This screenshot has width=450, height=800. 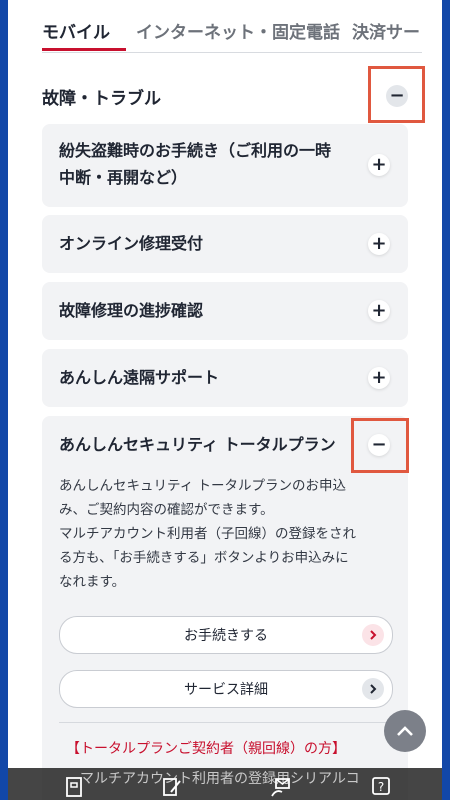 What do you see at coordinates (92, 582) in the screenshot?
I see `description-line: なれます。` at bounding box center [92, 582].